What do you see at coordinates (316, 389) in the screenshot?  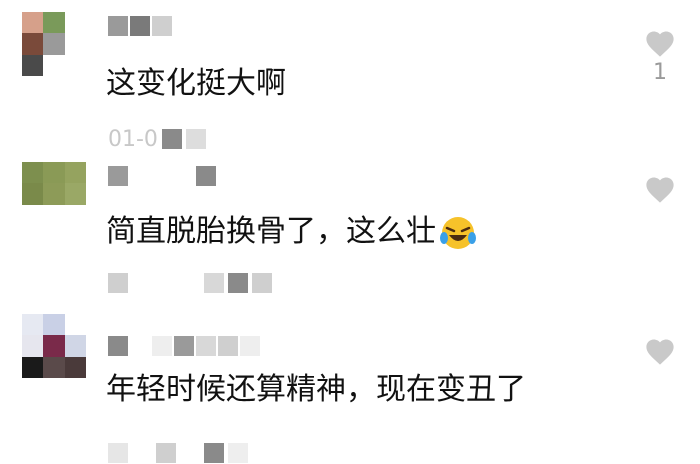 I see `comment-text: 年轻时候还算精神，现在变丑了` at bounding box center [316, 389].